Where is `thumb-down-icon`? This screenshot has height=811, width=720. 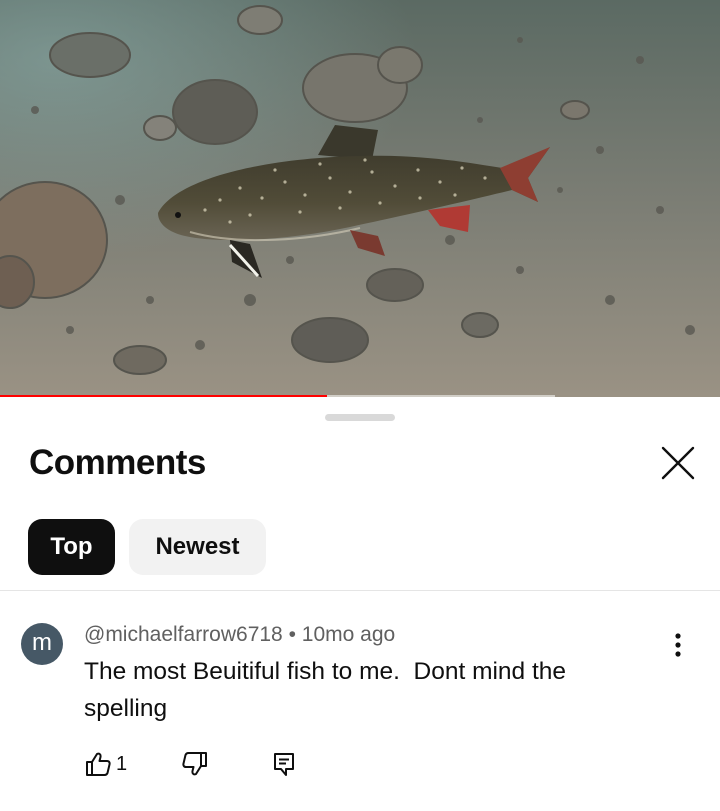 thumb-down-icon is located at coordinates (194, 764).